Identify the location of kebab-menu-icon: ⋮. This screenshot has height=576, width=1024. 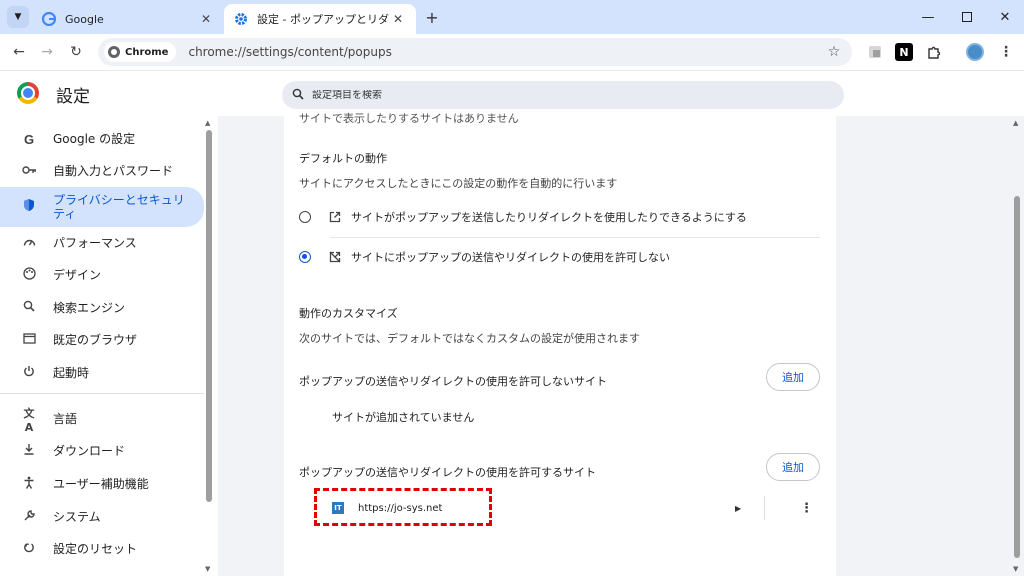
(1006, 52).